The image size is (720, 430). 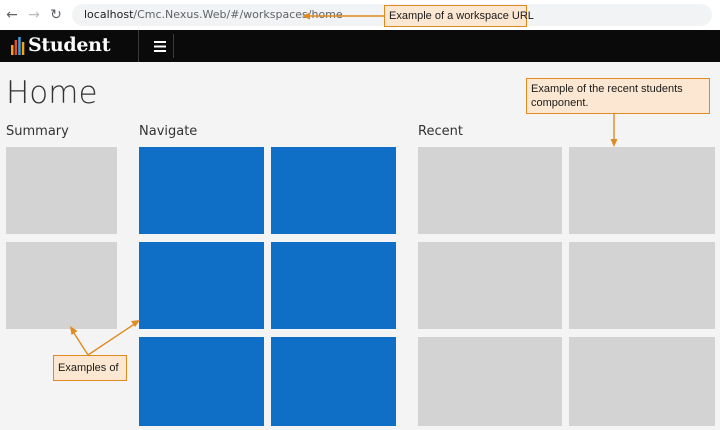 I want to click on examples-annotation-callout: Examples of, so click(x=90, y=368).